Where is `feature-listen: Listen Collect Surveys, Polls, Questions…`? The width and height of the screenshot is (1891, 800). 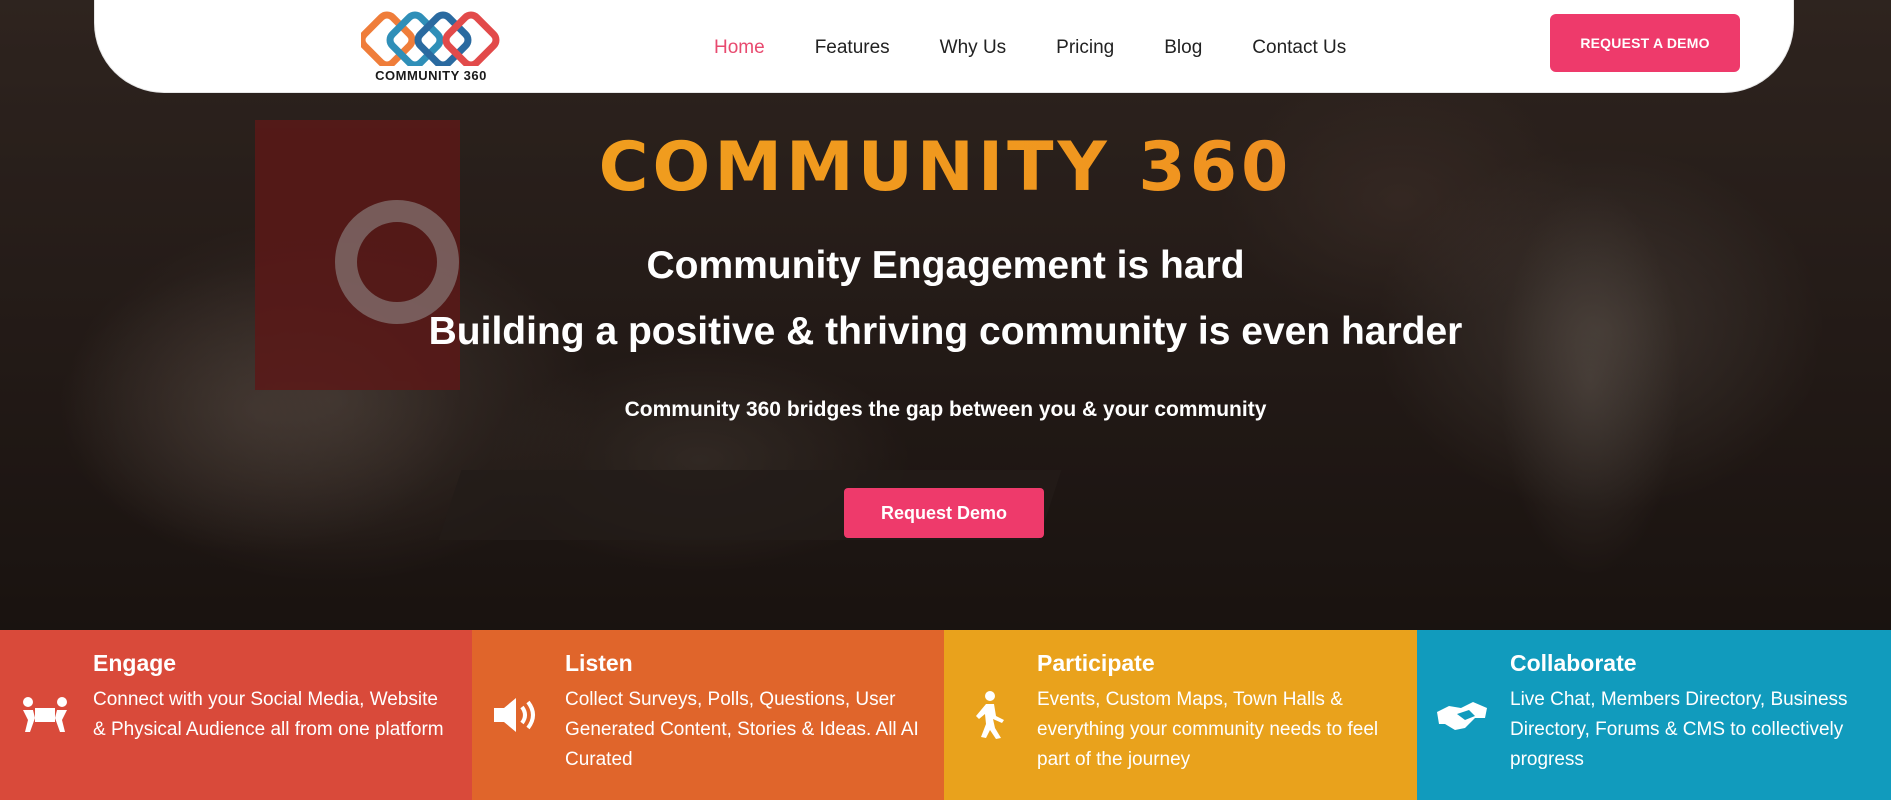 feature-listen: Listen Collect Surveys, Polls, Questions… is located at coordinates (708, 715).